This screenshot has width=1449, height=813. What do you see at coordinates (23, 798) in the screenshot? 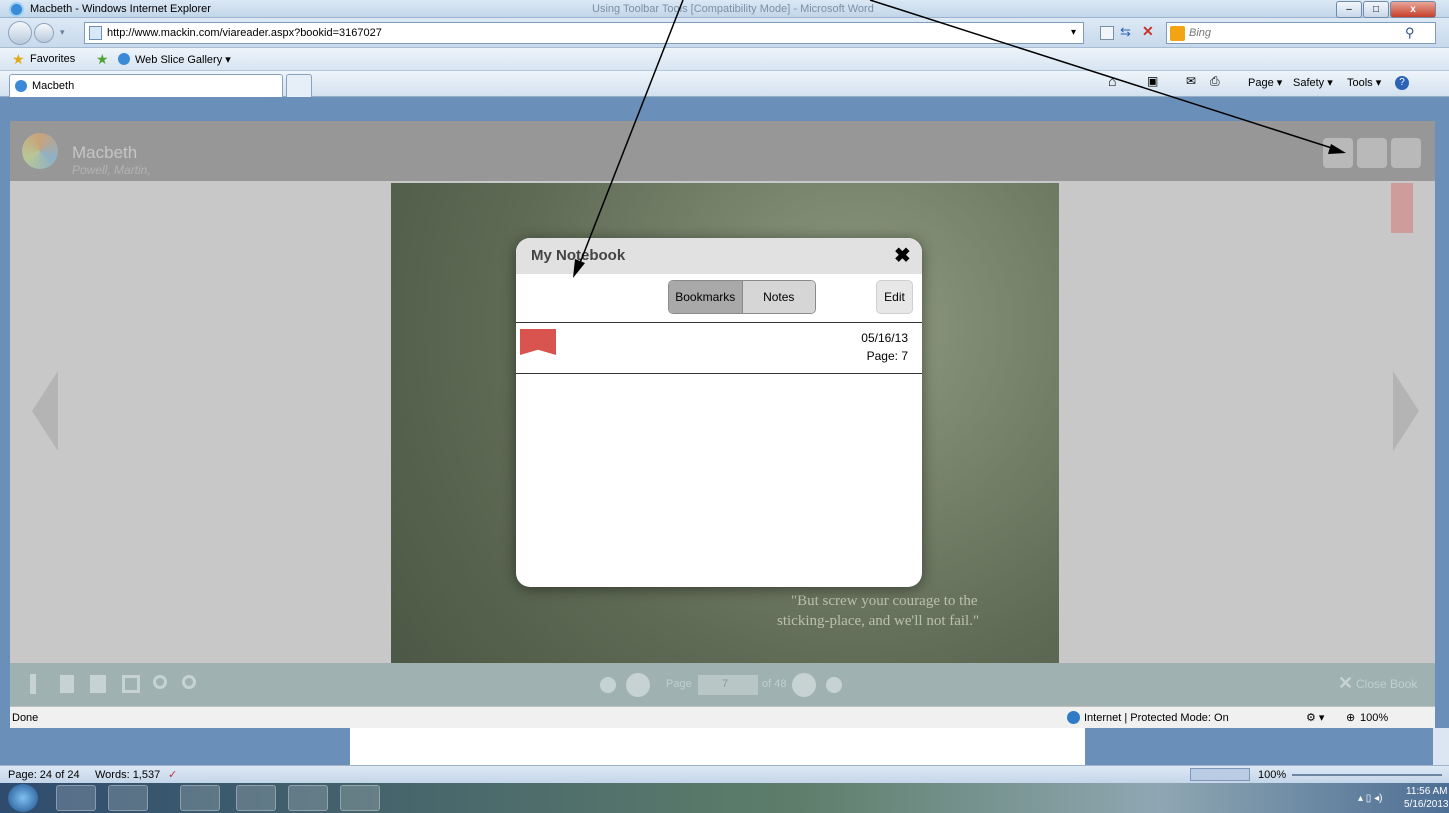
I see `start-button` at bounding box center [23, 798].